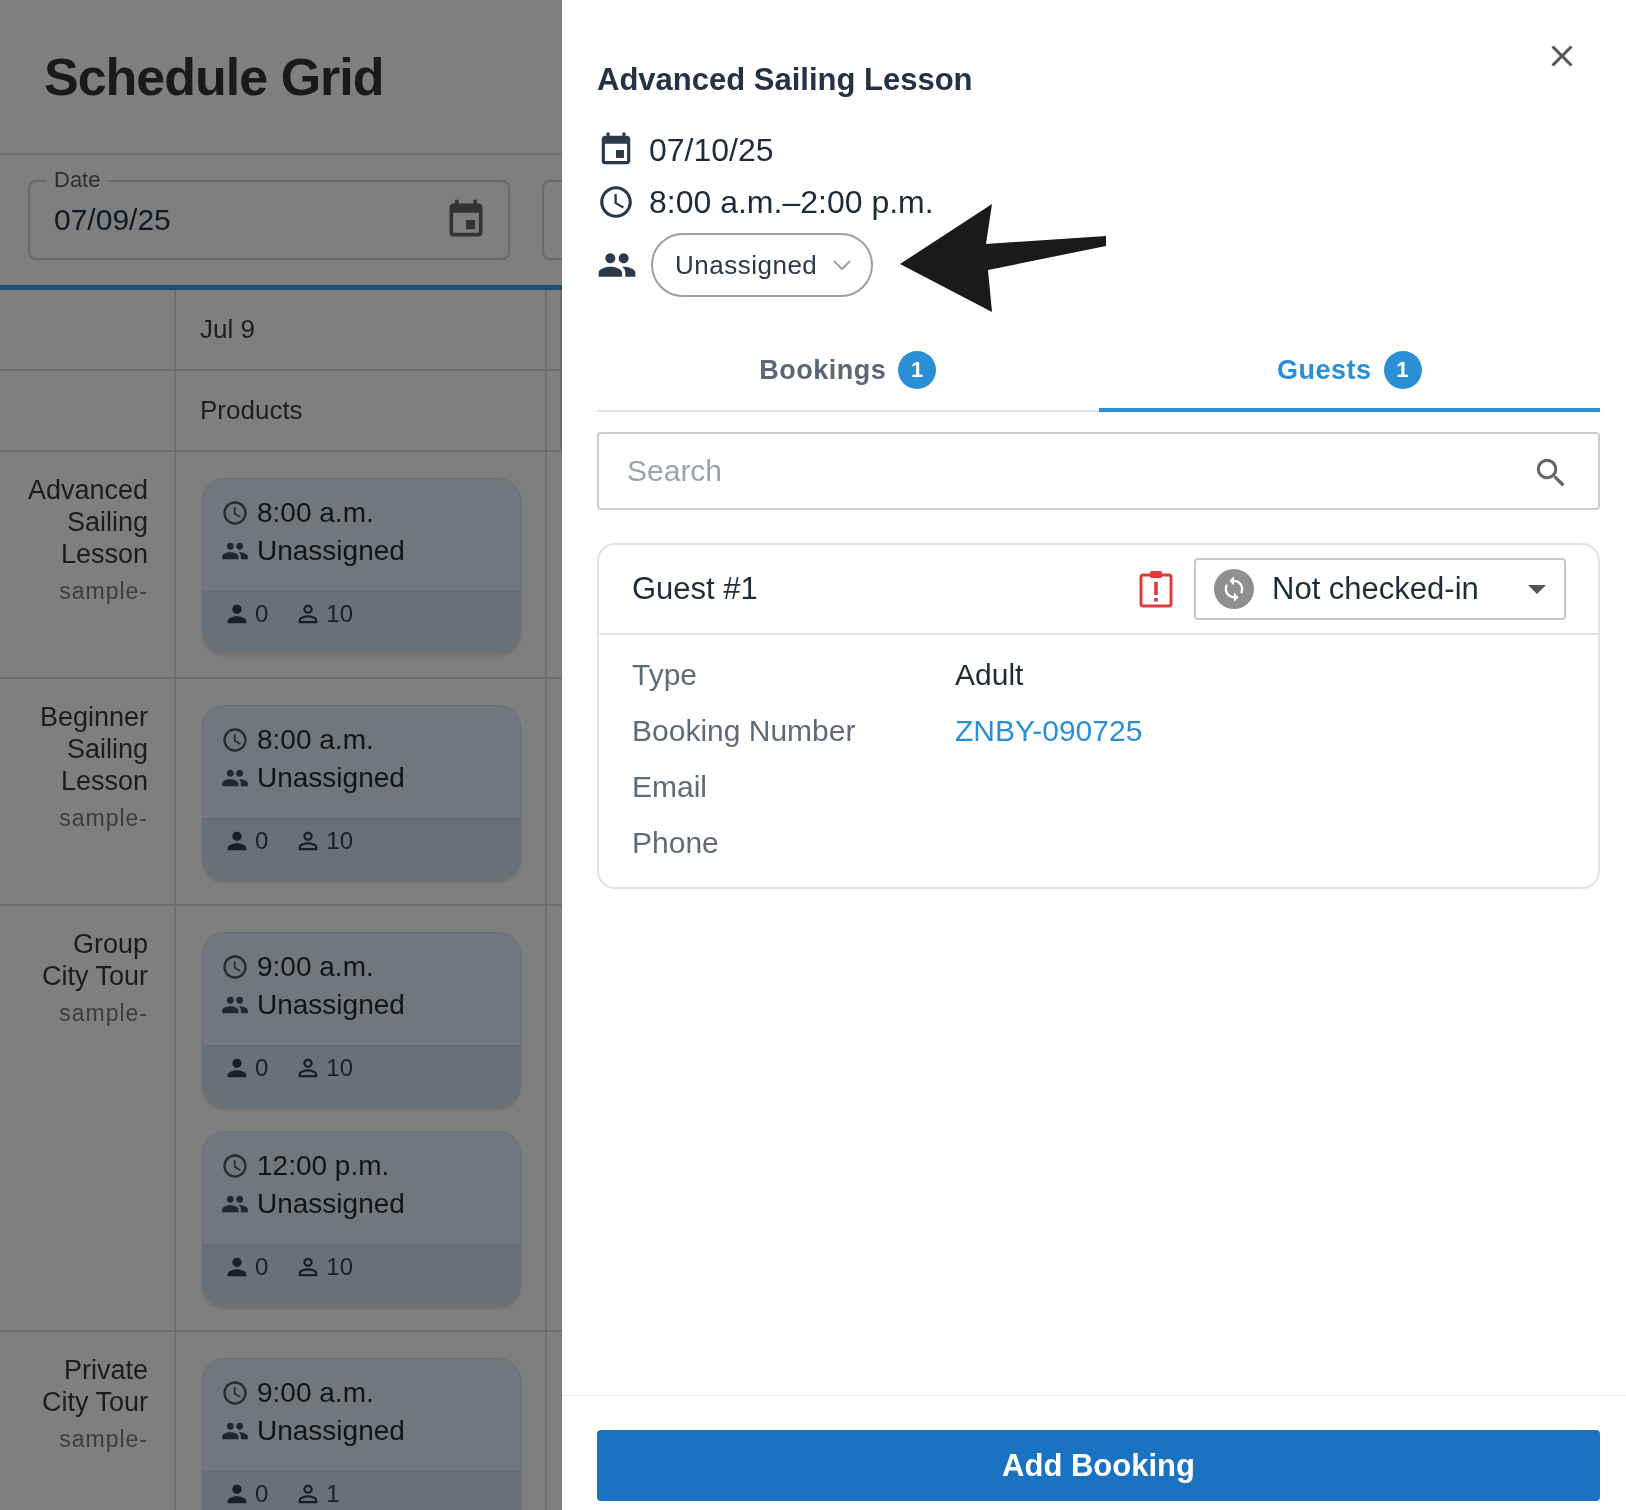  I want to click on slot-card: 9:00 a.m. Unassigned 0 1, so click(361, 1434).